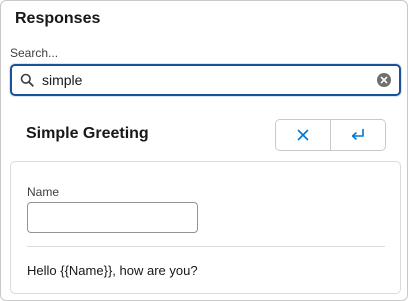 Image resolution: width=408 pixels, height=301 pixels. I want to click on response-preview: Hello {{Name}}, how are you?, so click(112, 270).